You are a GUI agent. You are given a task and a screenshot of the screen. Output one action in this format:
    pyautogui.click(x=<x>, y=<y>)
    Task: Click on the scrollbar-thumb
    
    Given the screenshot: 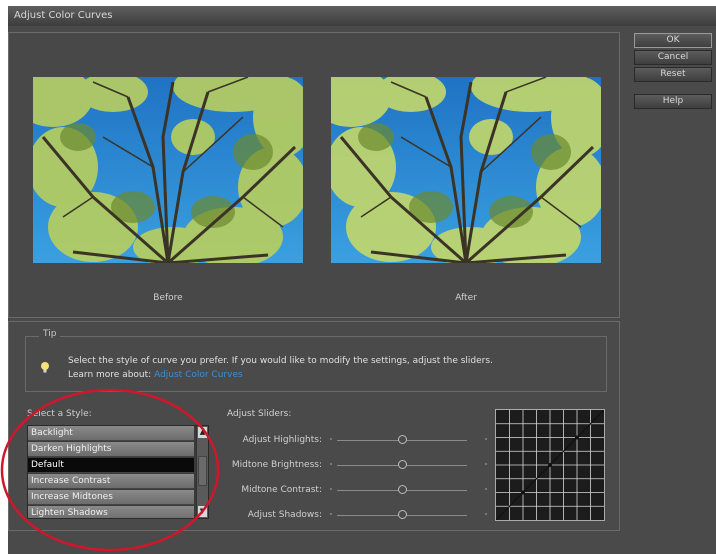 What is the action you would take?
    pyautogui.click(x=202, y=471)
    